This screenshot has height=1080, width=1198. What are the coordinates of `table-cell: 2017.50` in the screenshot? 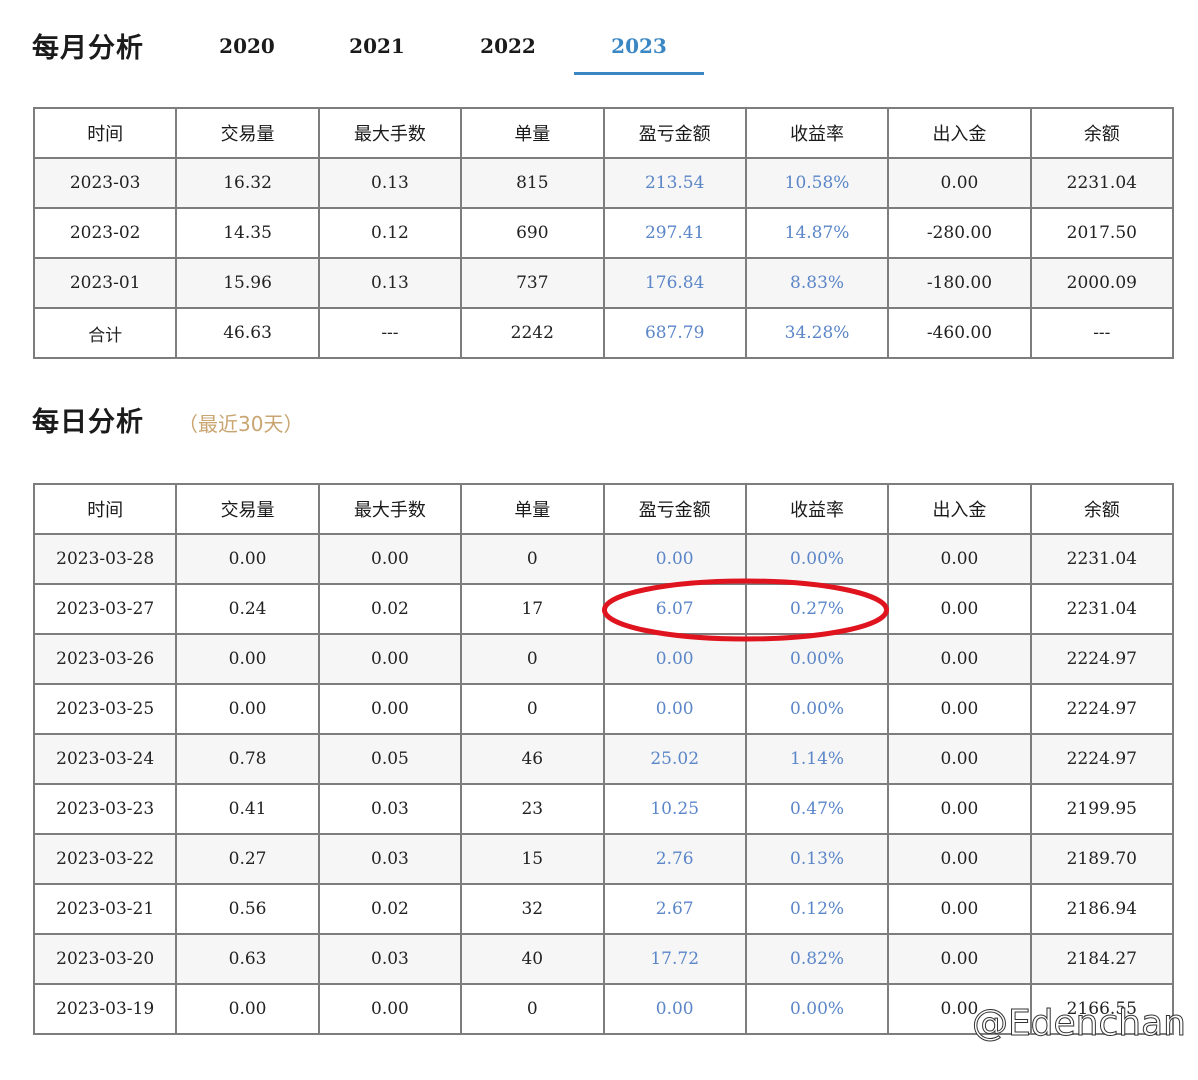 It's located at (1102, 233).